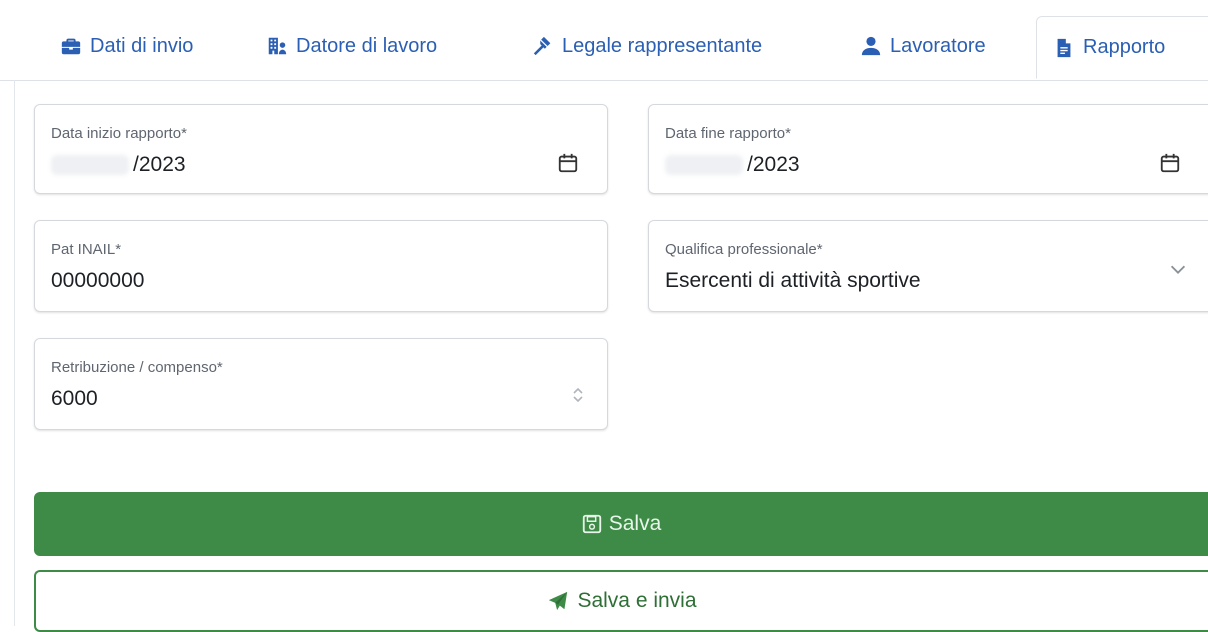  Describe the element at coordinates (321, 266) in the screenshot. I see `pat-inail-field: Pat INAIL* 00000000` at that location.